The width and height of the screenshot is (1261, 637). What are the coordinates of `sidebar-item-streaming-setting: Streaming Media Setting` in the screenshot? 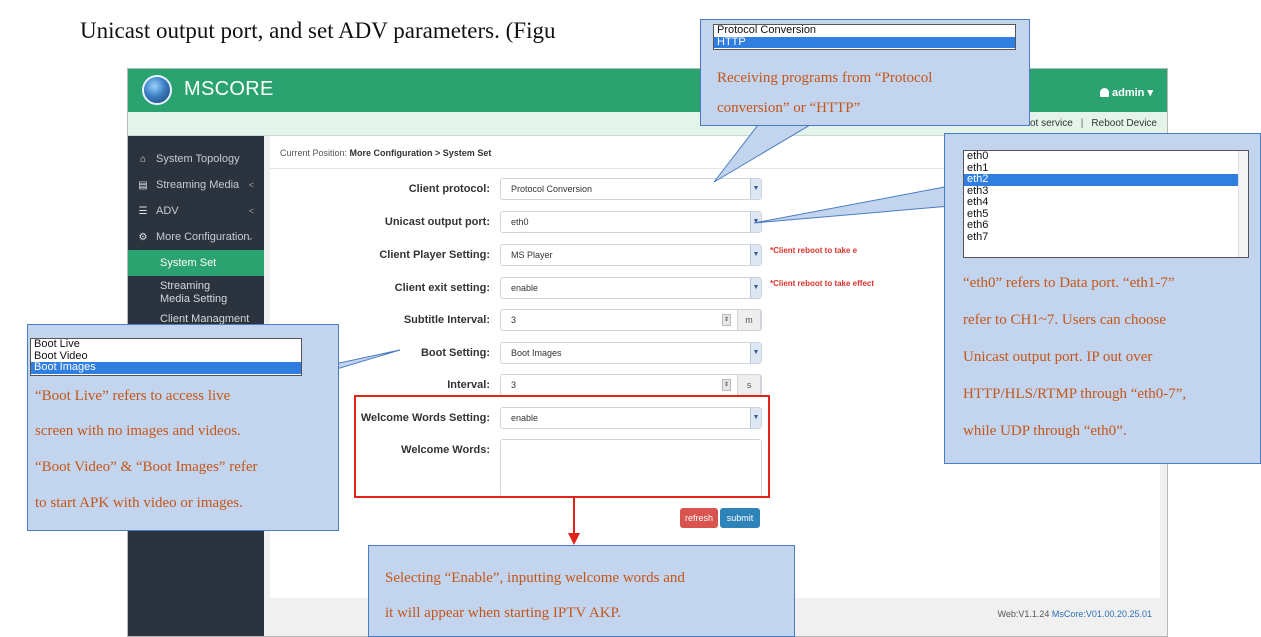 It's located at (183, 293).